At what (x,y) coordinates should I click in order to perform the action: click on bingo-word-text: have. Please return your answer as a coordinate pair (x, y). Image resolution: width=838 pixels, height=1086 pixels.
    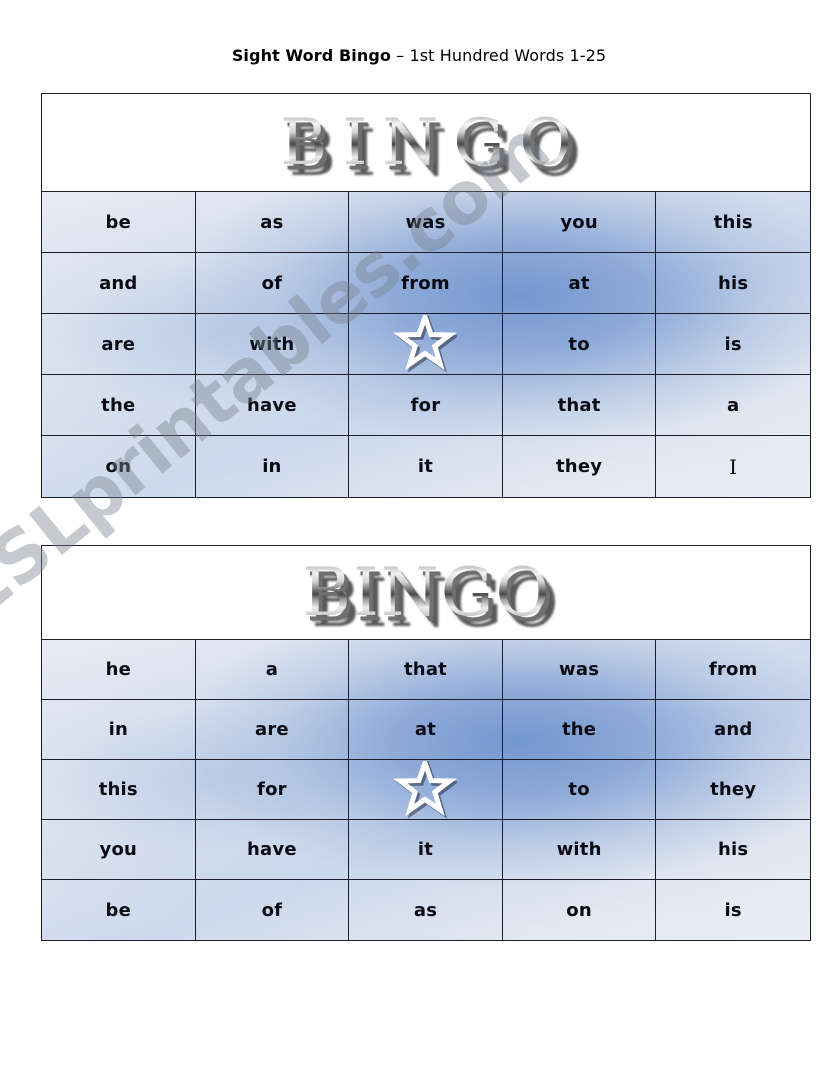
    Looking at the image, I should click on (272, 849).